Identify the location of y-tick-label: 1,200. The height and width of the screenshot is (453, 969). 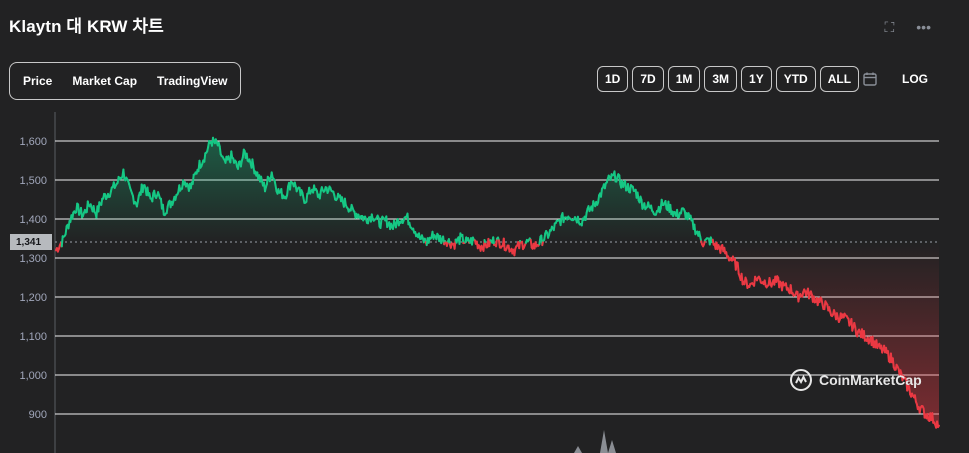
(33, 298).